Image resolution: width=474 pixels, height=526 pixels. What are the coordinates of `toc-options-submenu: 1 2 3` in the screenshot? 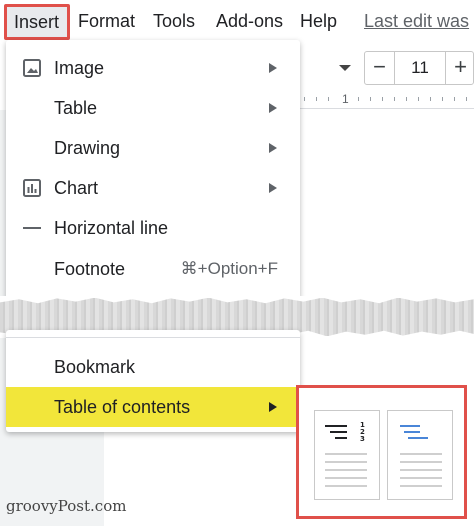 It's located at (381, 452).